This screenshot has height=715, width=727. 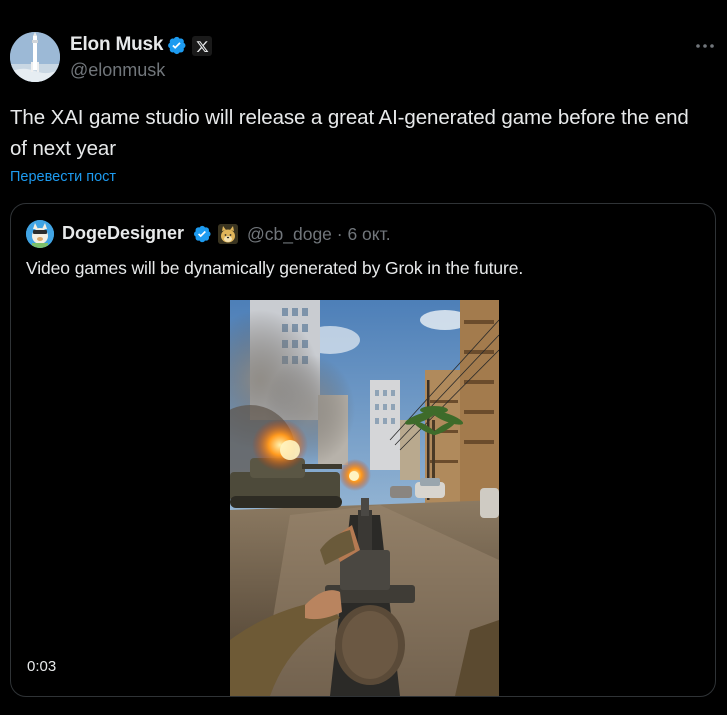 What do you see at coordinates (117, 70) in the screenshot?
I see `author-handle: @elonmusk` at bounding box center [117, 70].